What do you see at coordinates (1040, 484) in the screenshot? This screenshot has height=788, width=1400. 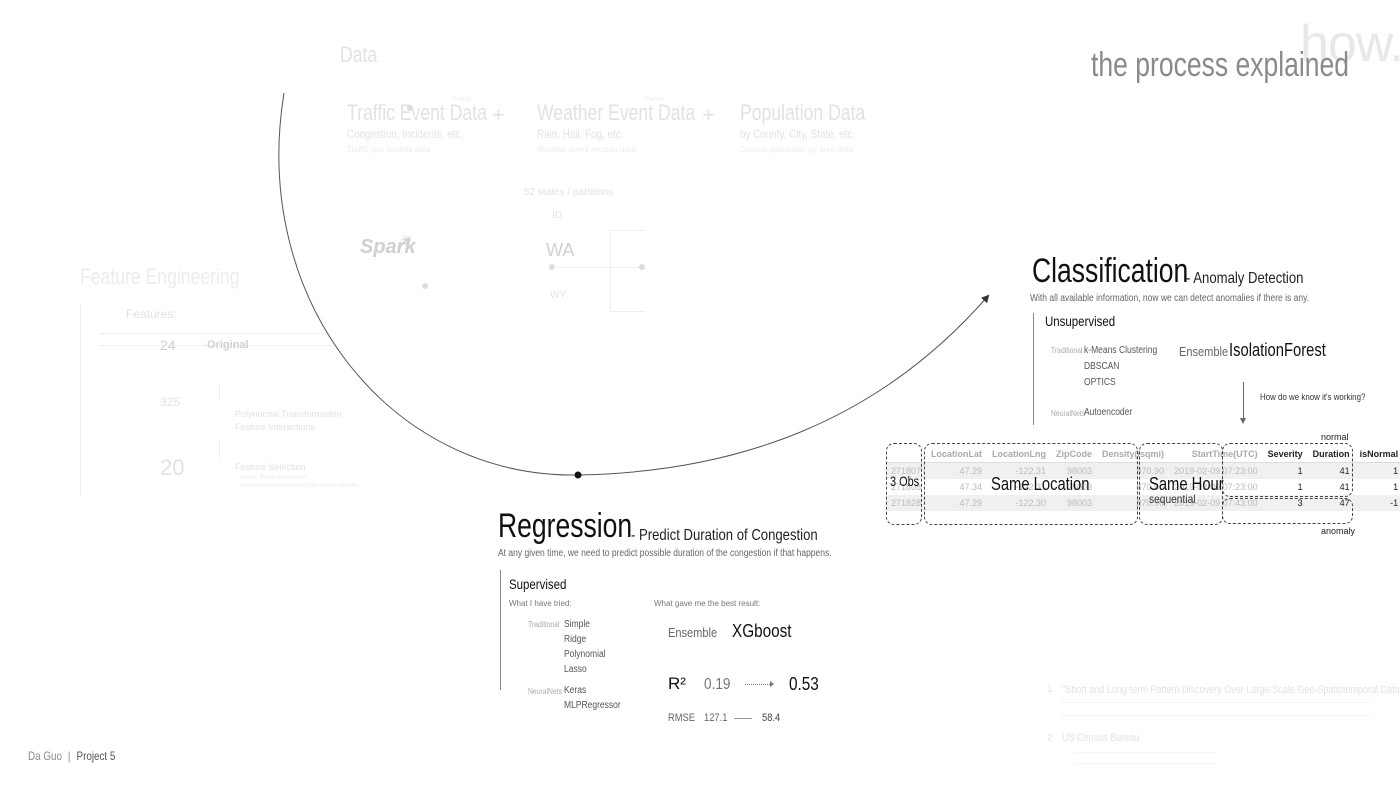 I see `location-overlay: Same Location` at bounding box center [1040, 484].